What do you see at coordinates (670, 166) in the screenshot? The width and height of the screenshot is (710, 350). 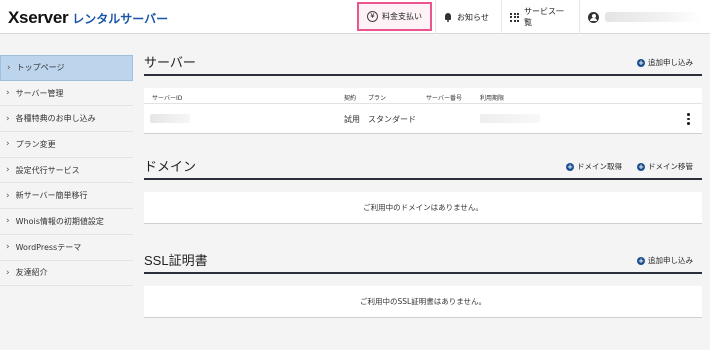 I see `domain-transfer-label: ドメイン移管` at bounding box center [670, 166].